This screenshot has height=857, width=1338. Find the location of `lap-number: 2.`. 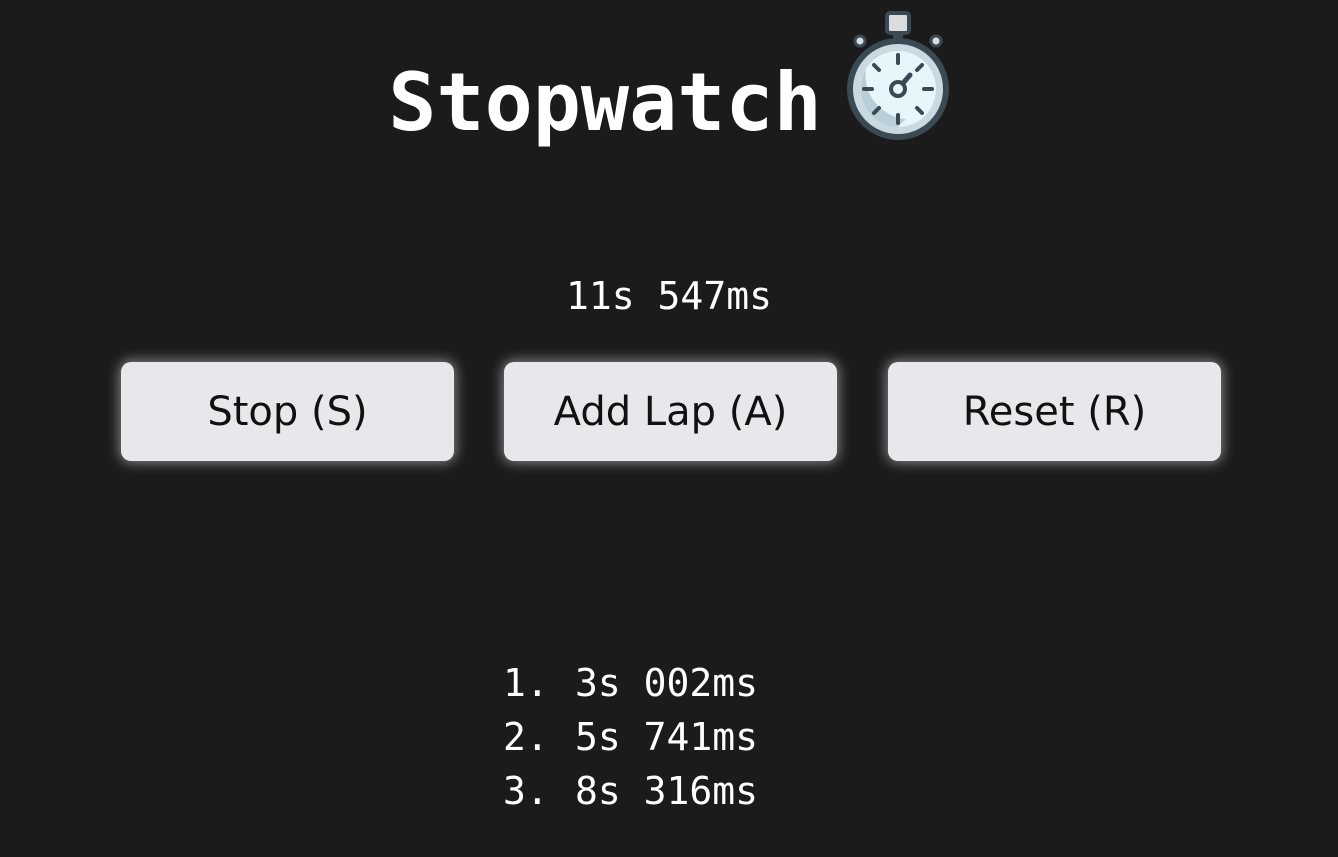

lap-number: 2. is located at coordinates (526, 737).